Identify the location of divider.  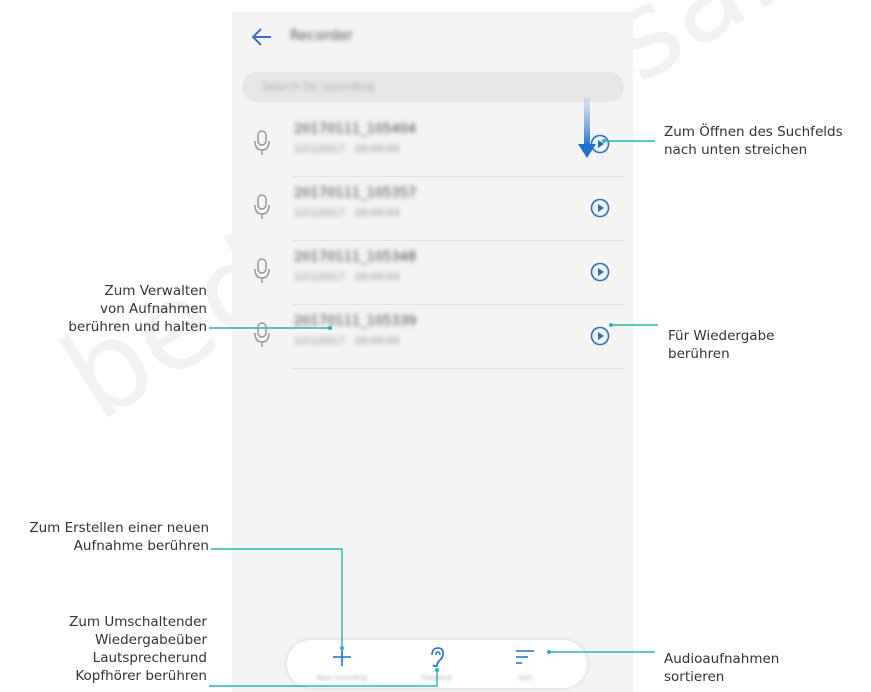
(458, 368).